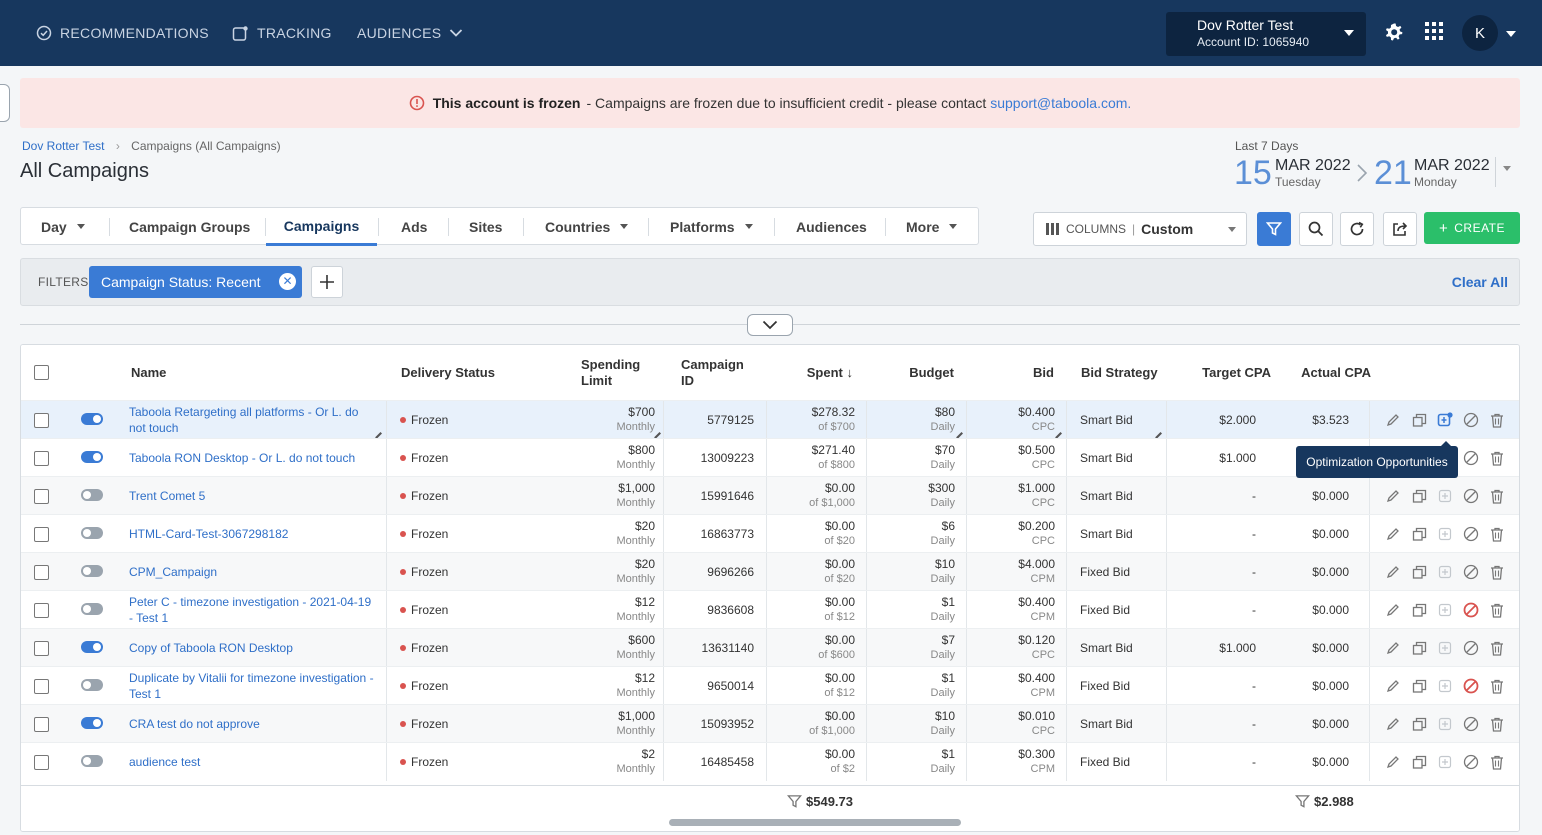 This screenshot has height=835, width=1542. Describe the element at coordinates (1316, 229) in the screenshot. I see `search-button` at that location.